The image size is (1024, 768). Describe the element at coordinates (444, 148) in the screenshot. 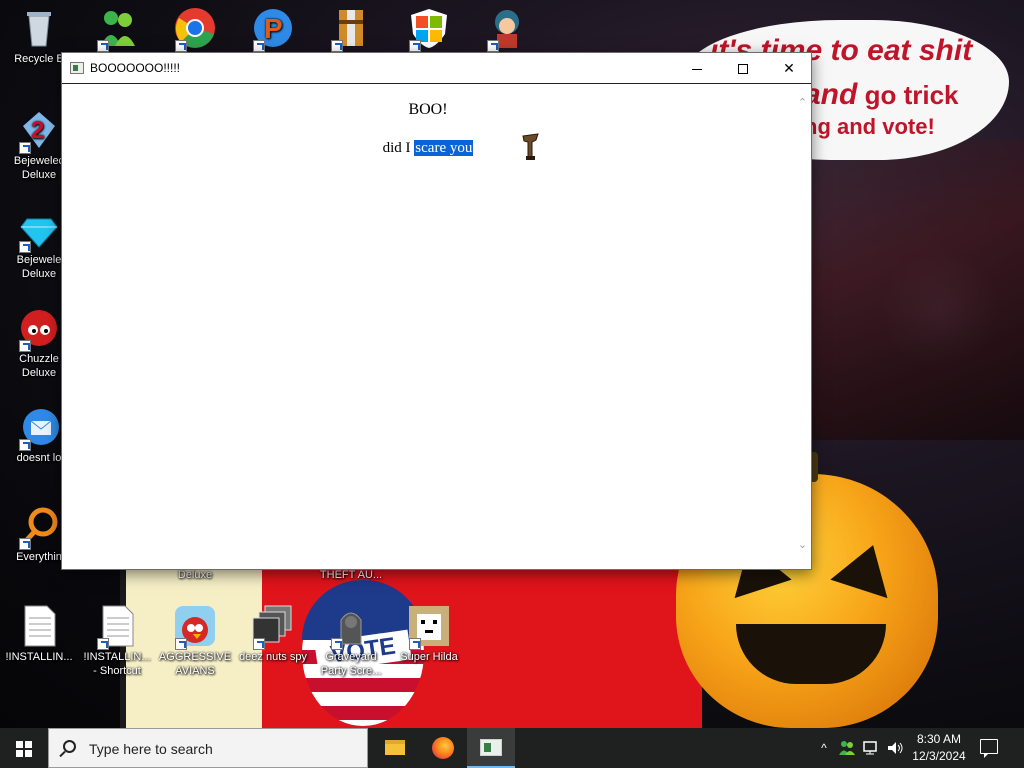

I see `selected-text: scare you` at that location.